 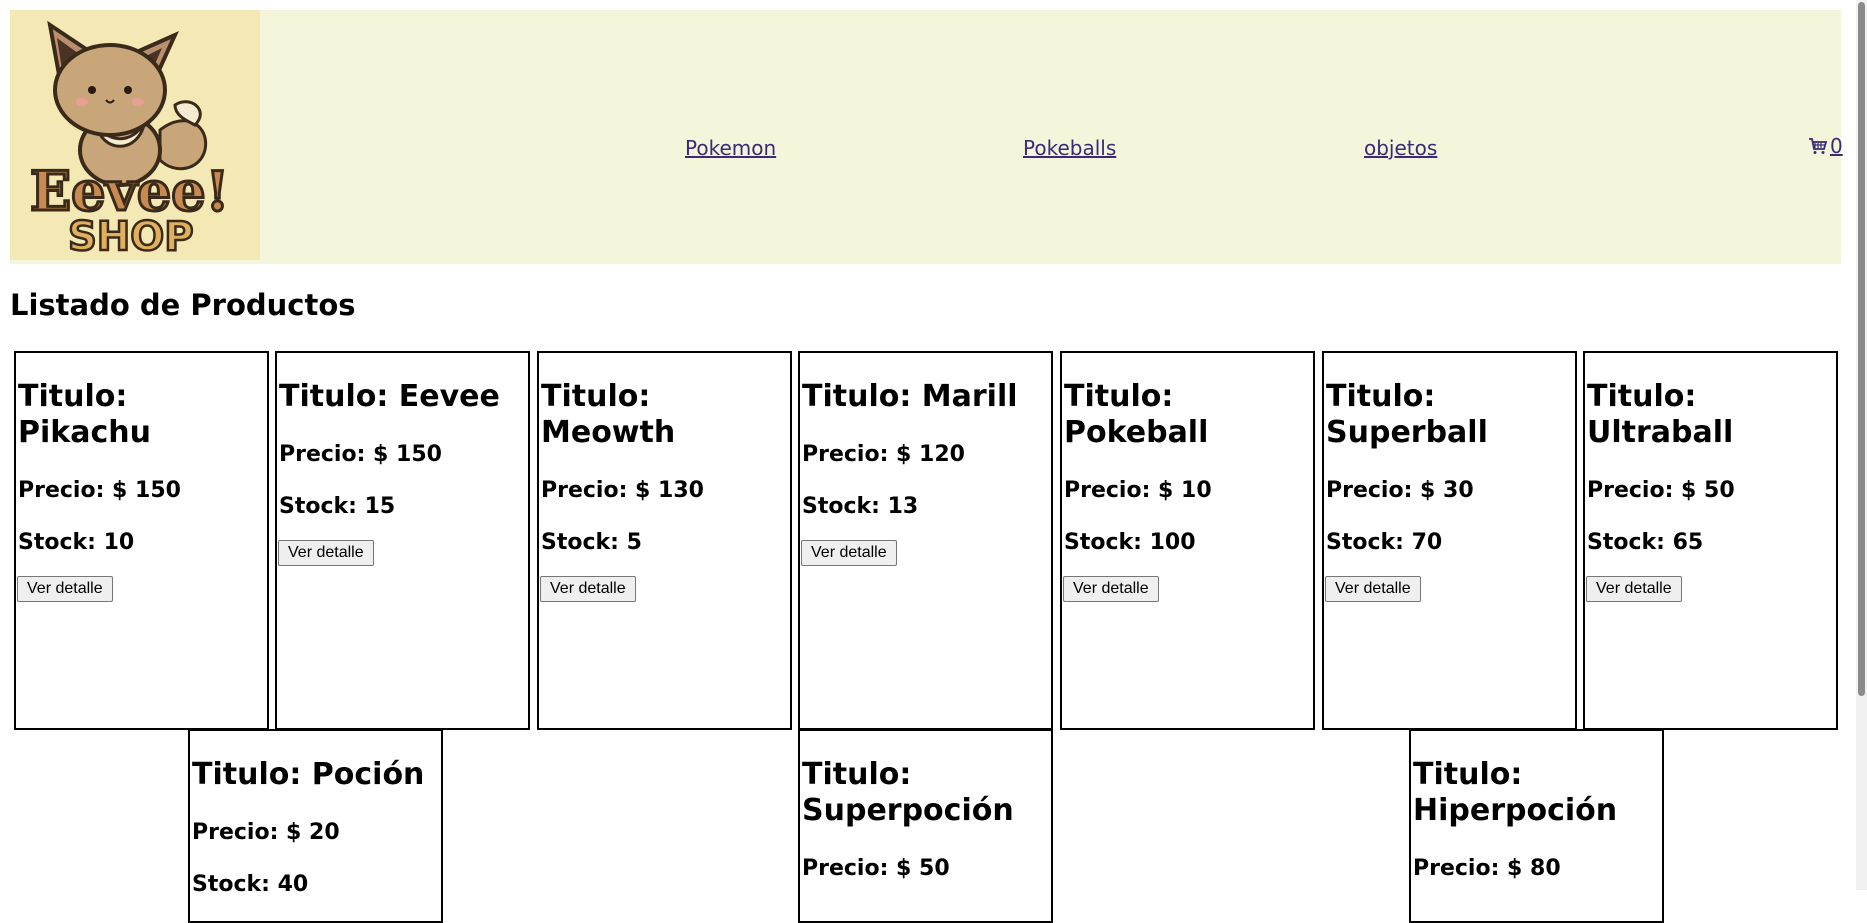 I want to click on eevee-mascot-icon: Eevee! SHOP, so click(x=130, y=140).